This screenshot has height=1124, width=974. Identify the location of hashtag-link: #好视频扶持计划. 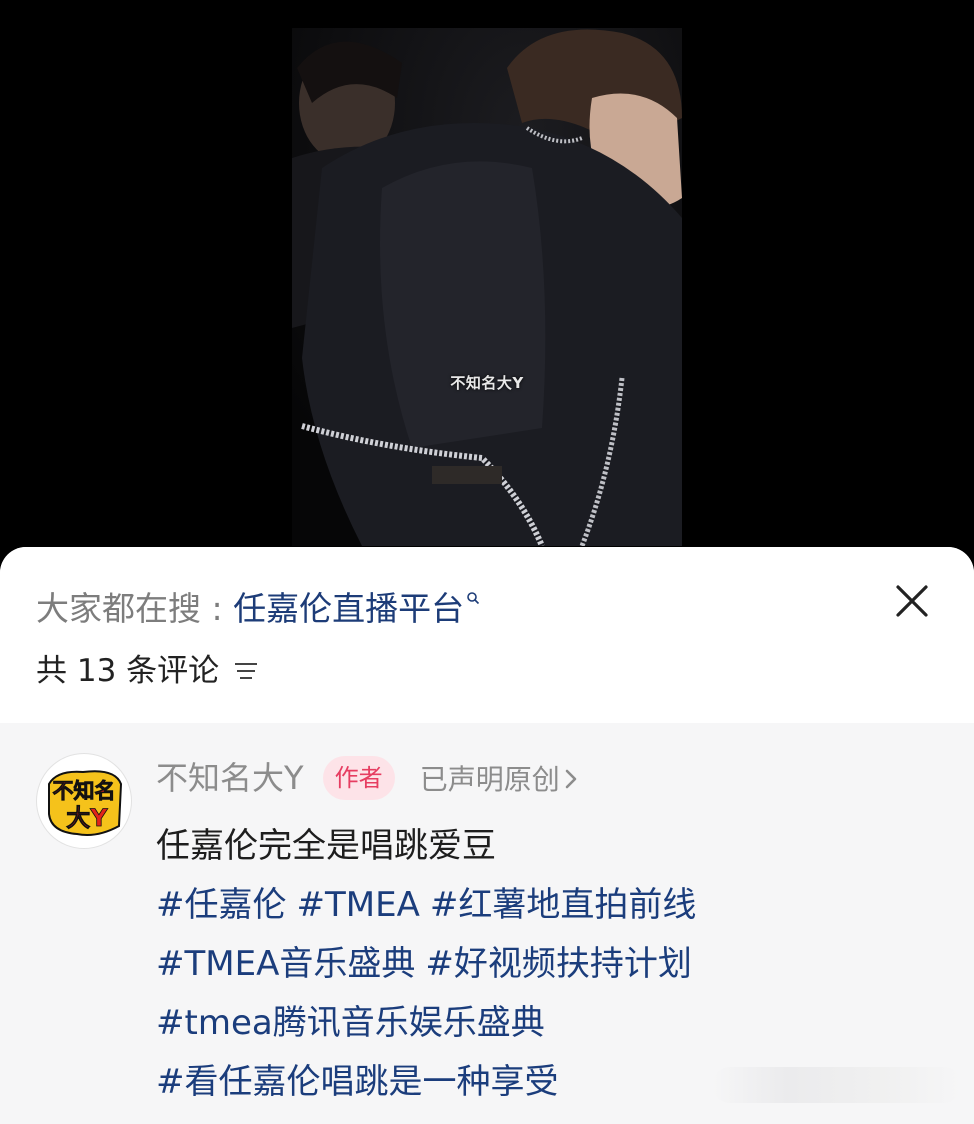
(558, 964).